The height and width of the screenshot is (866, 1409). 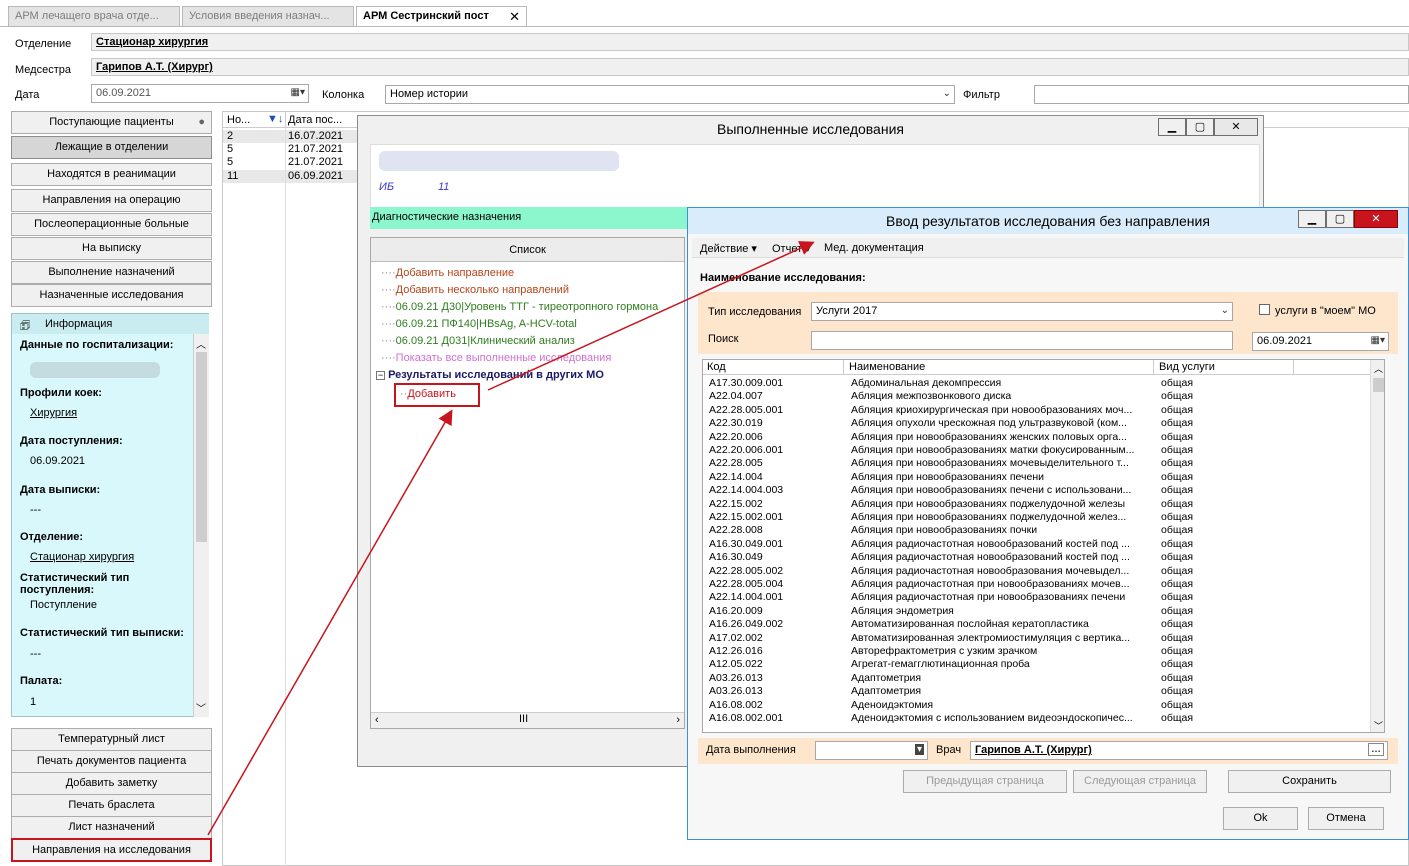 What do you see at coordinates (651, 316) in the screenshot?
I see `arrow-to-window` at bounding box center [651, 316].